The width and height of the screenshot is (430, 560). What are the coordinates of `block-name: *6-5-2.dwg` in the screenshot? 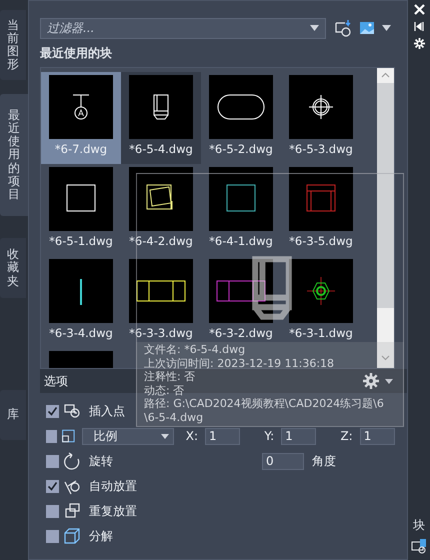 It's located at (241, 149).